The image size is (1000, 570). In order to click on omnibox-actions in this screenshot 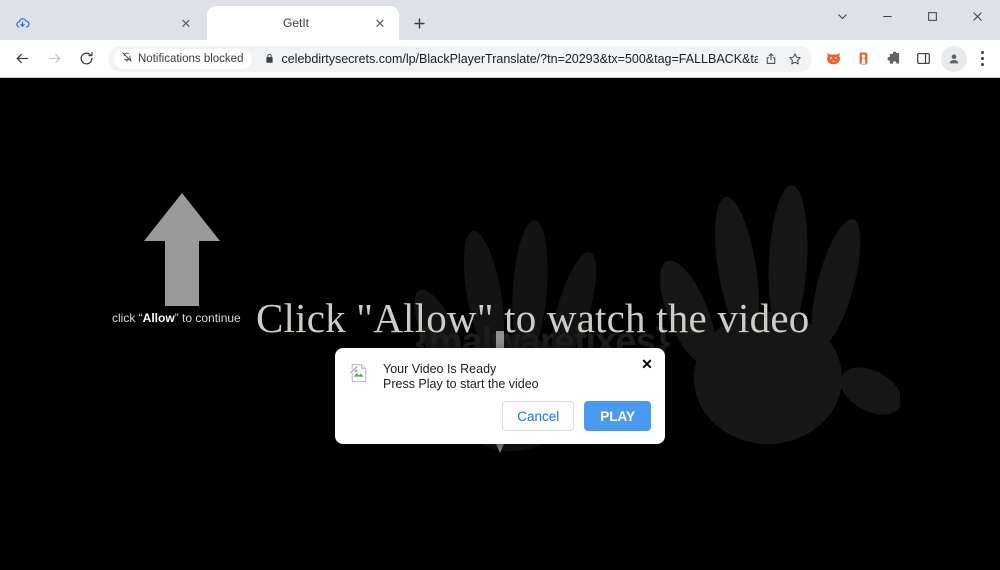, I will do `click(782, 59)`.